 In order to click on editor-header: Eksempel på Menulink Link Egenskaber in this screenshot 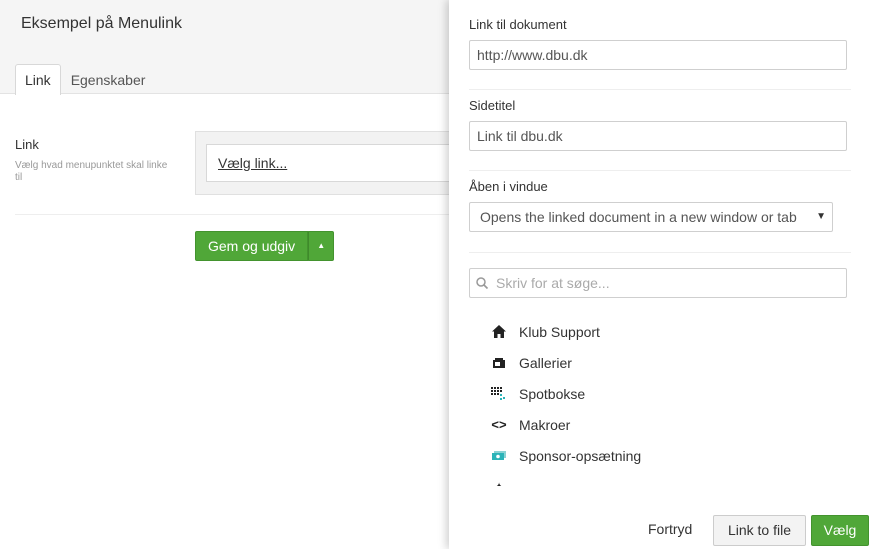, I will do `click(224, 47)`.